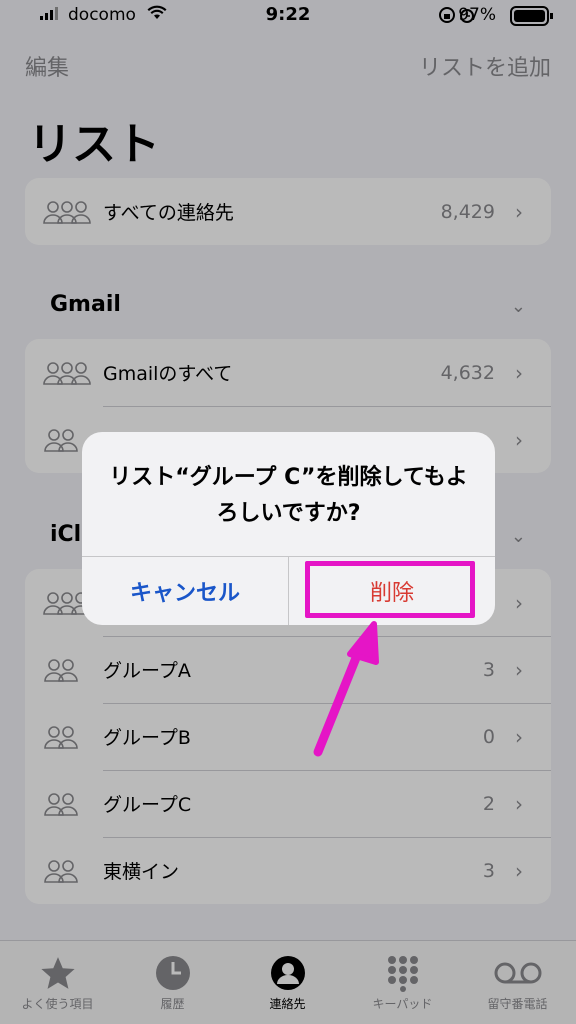 This screenshot has width=576, height=1024. I want to click on cancel-button: キャンセル, so click(185, 590).